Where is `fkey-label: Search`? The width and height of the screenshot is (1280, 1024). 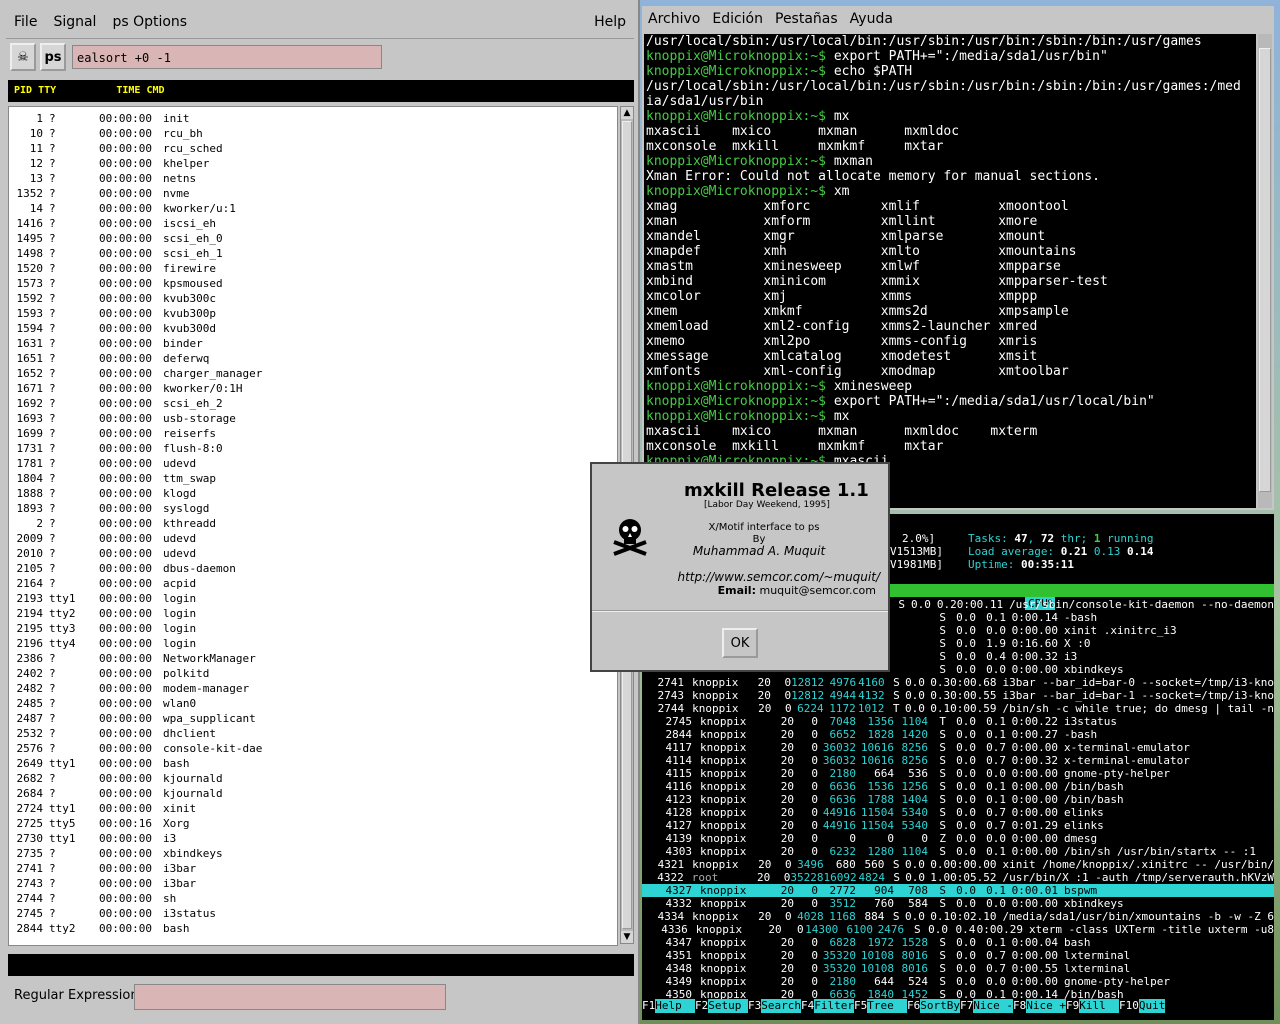
fkey-label: Search is located at coordinates (781, 1006).